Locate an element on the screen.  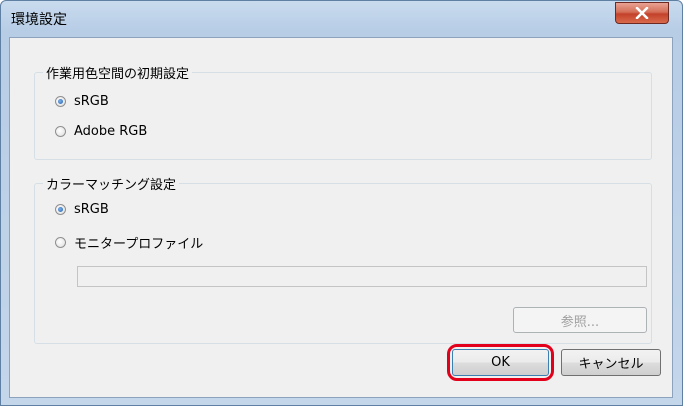
close-icon is located at coordinates (642, 13).